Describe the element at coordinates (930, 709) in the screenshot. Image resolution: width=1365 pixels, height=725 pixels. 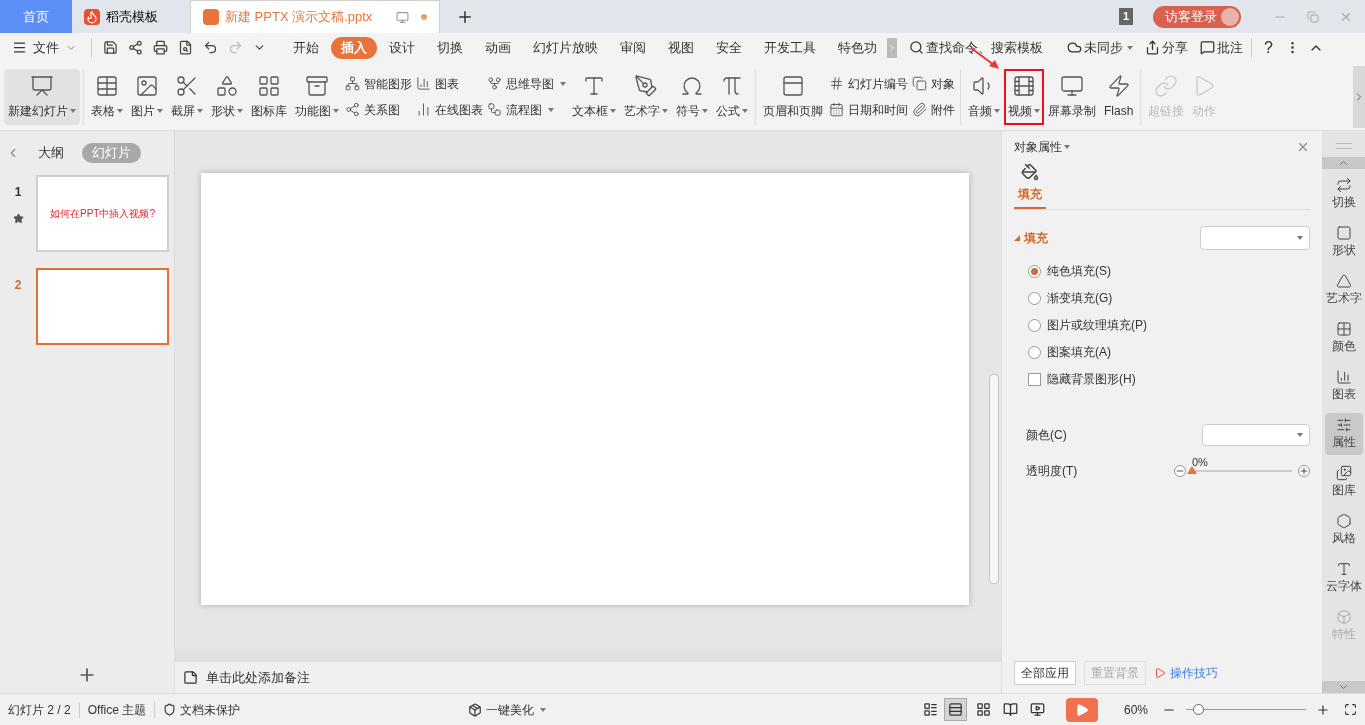
I see `notes-icon` at that location.